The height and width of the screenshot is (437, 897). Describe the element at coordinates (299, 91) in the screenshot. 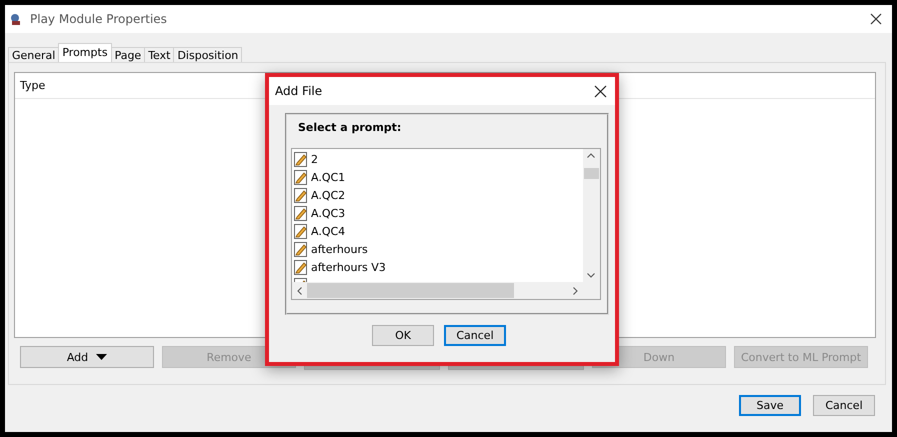

I see `dialog-title: Add File` at that location.